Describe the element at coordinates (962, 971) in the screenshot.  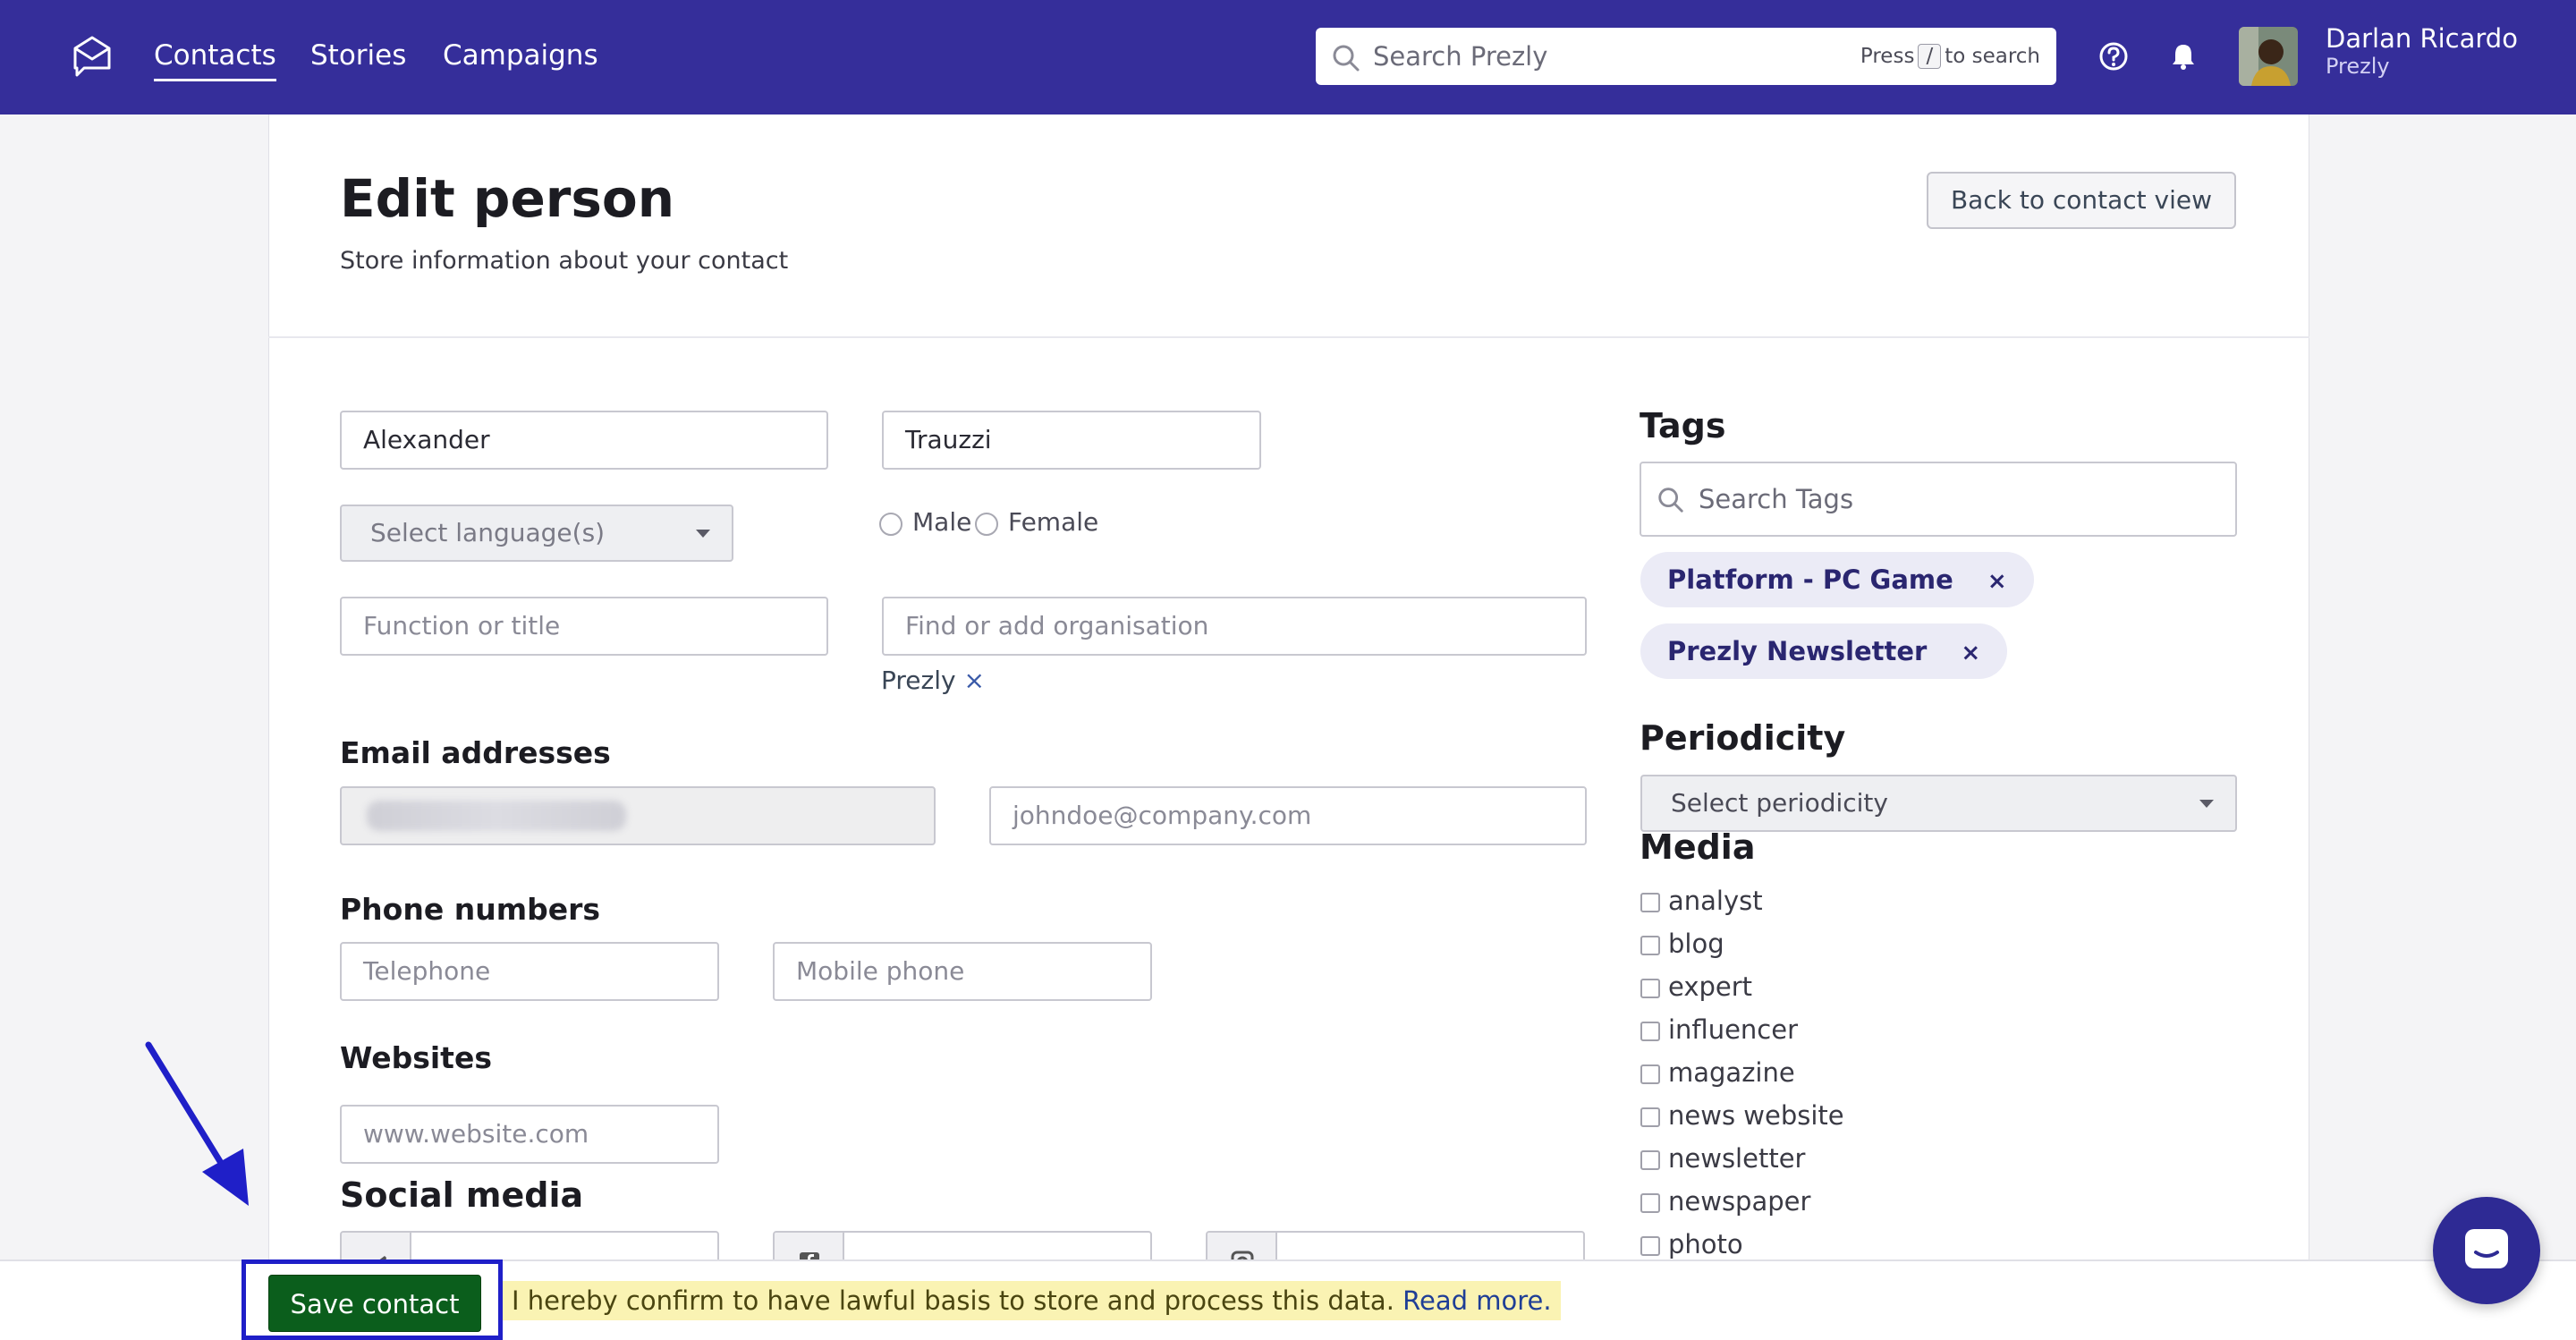
I see `mobile-phone-input: Mobile phone` at that location.